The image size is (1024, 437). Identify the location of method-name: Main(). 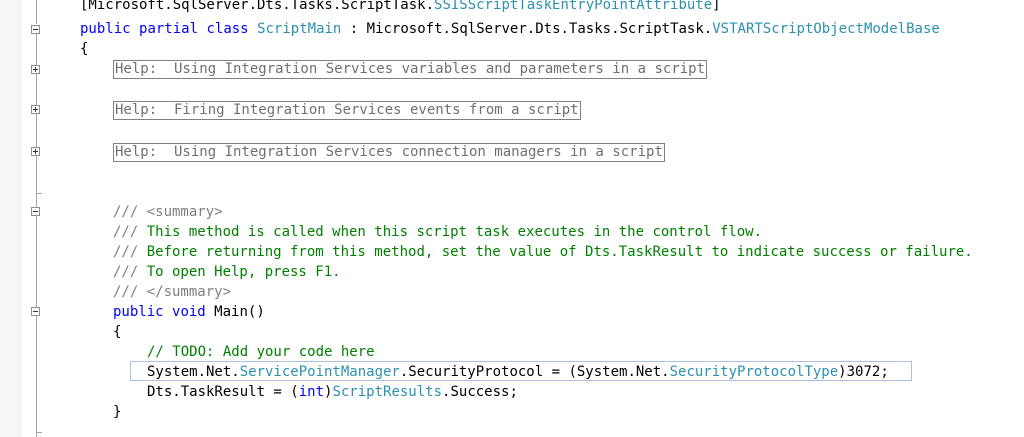
(239, 312).